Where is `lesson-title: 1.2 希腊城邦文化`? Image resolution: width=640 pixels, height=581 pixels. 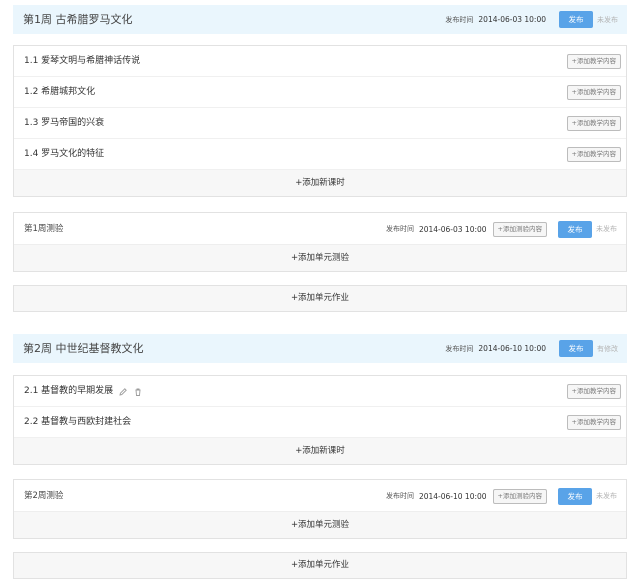 lesson-title: 1.2 希腊城邦文化 is located at coordinates (60, 92).